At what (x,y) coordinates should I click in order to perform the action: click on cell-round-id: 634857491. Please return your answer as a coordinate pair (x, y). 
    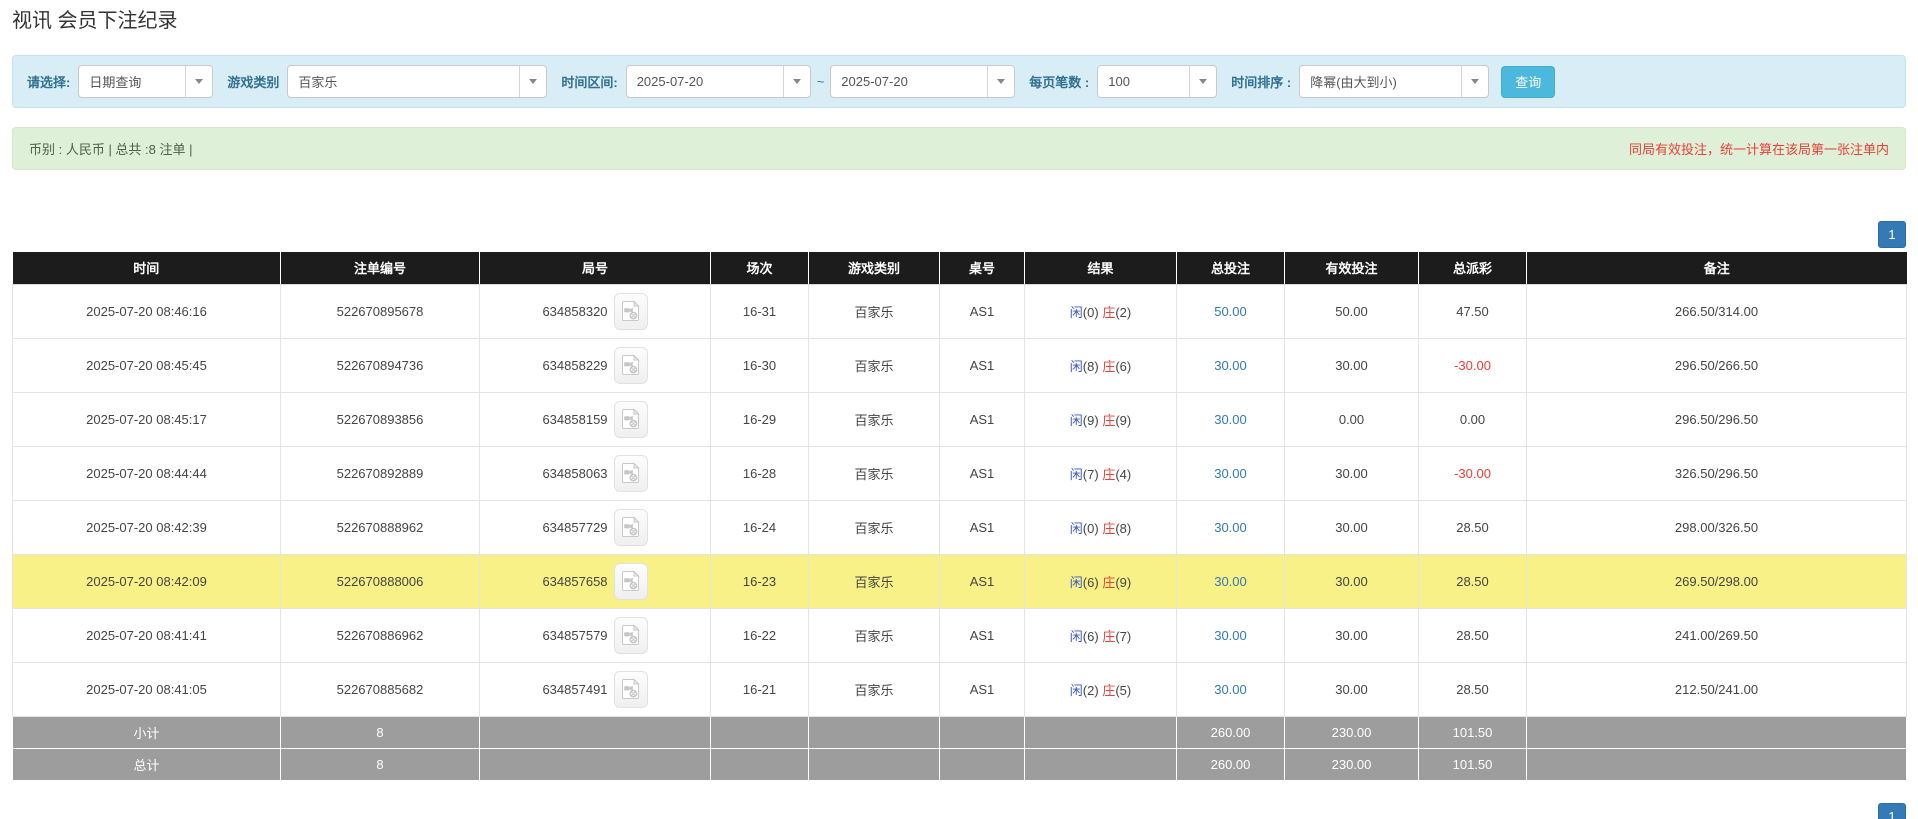
    Looking at the image, I should click on (595, 689).